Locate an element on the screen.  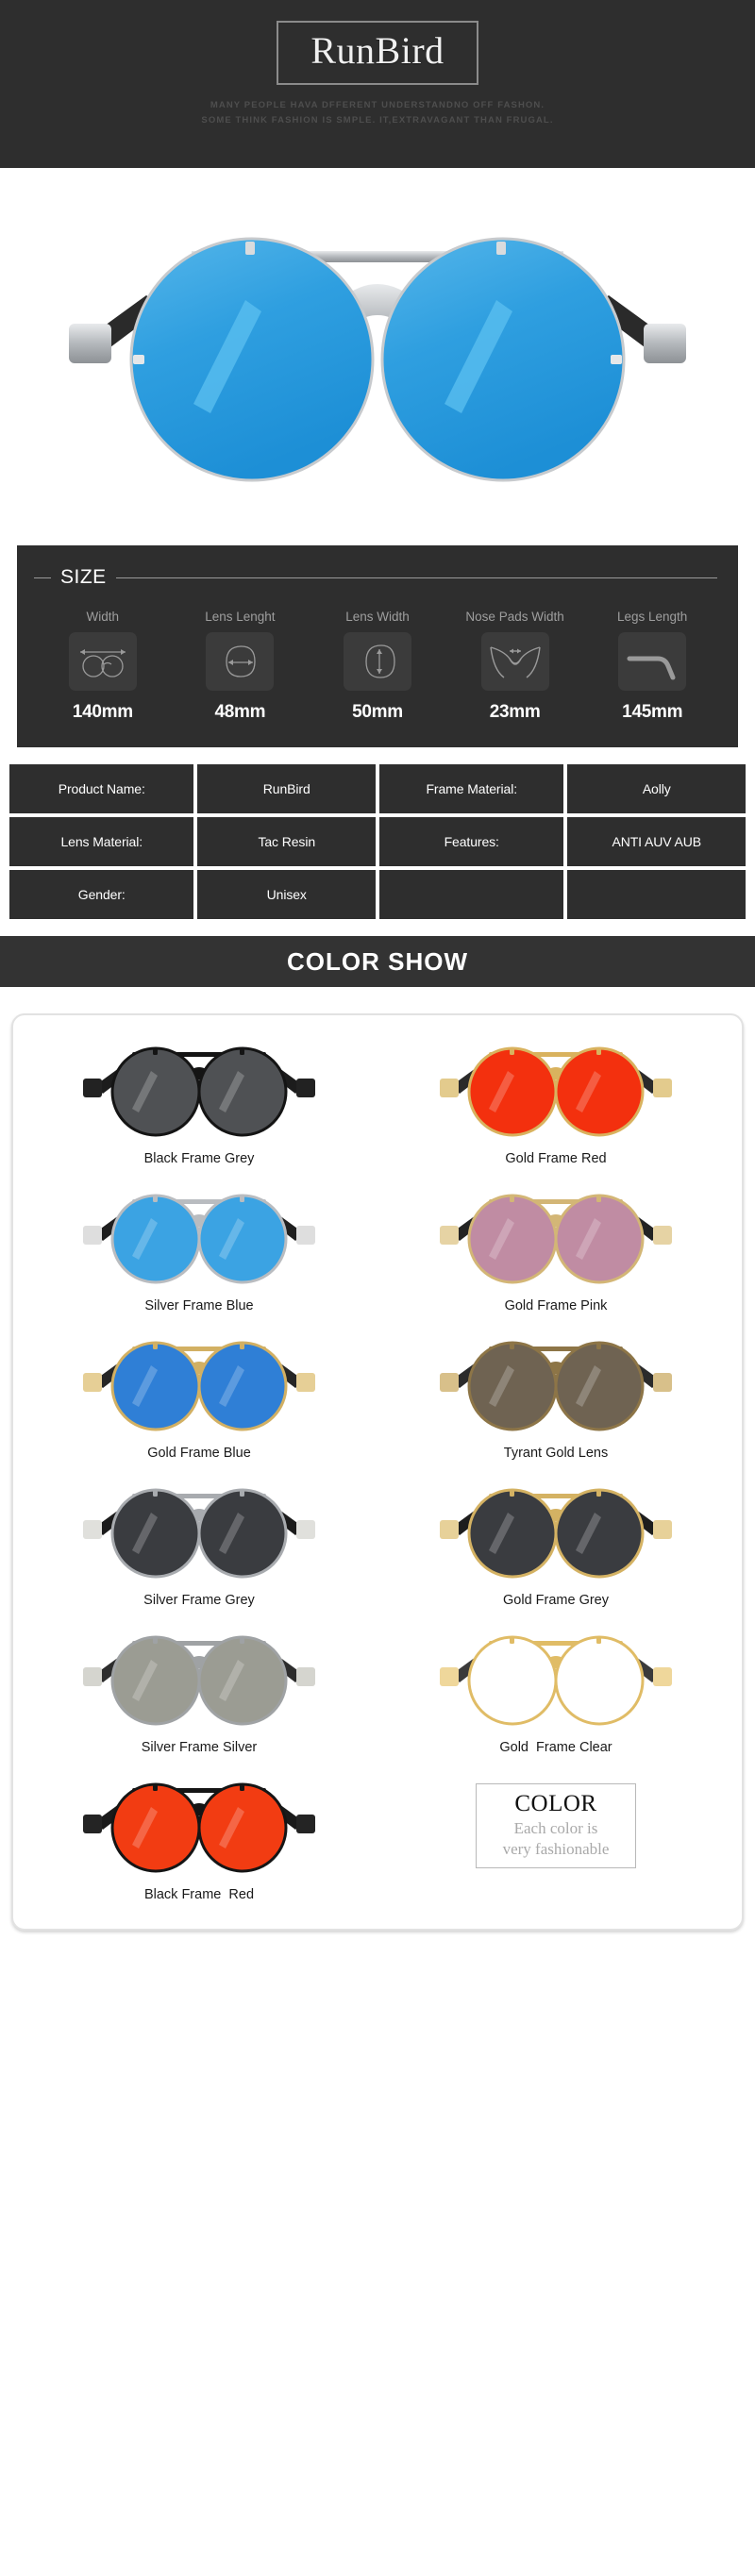
legs-length-icon is located at coordinates (652, 661).